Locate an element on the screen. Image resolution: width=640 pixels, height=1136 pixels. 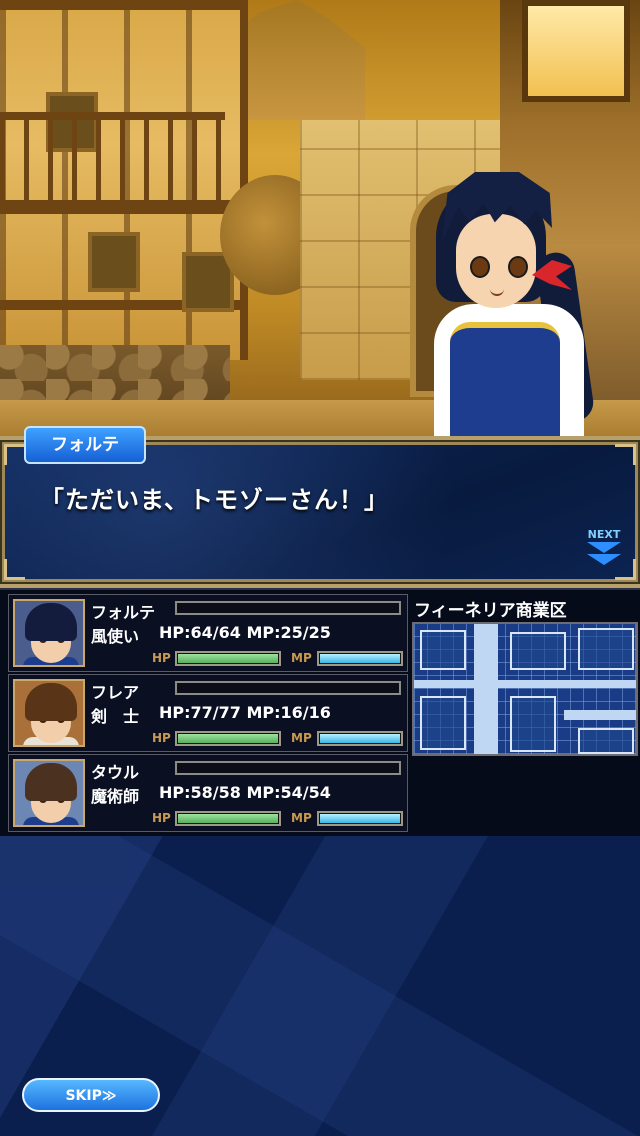
member-name: タウル is located at coordinates (115, 772).